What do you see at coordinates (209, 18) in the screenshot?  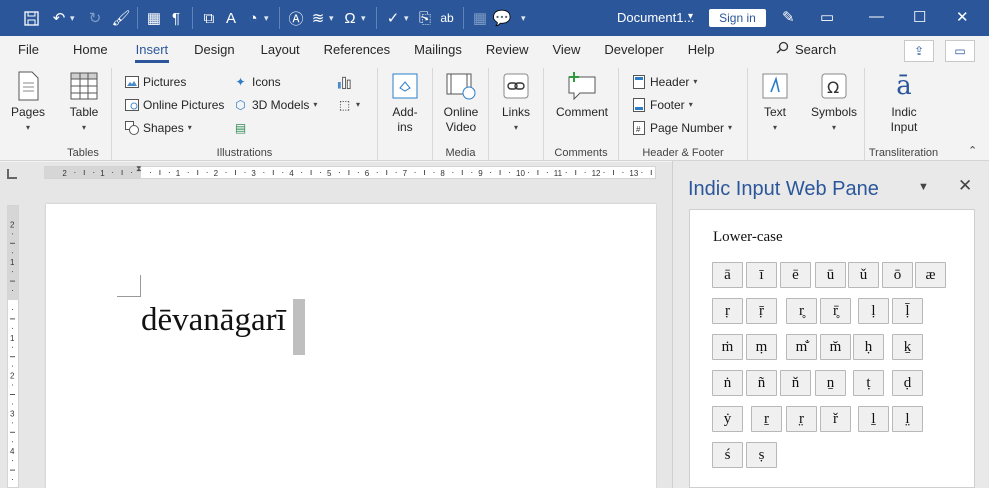 I see `screenshot-icon: ⧉` at bounding box center [209, 18].